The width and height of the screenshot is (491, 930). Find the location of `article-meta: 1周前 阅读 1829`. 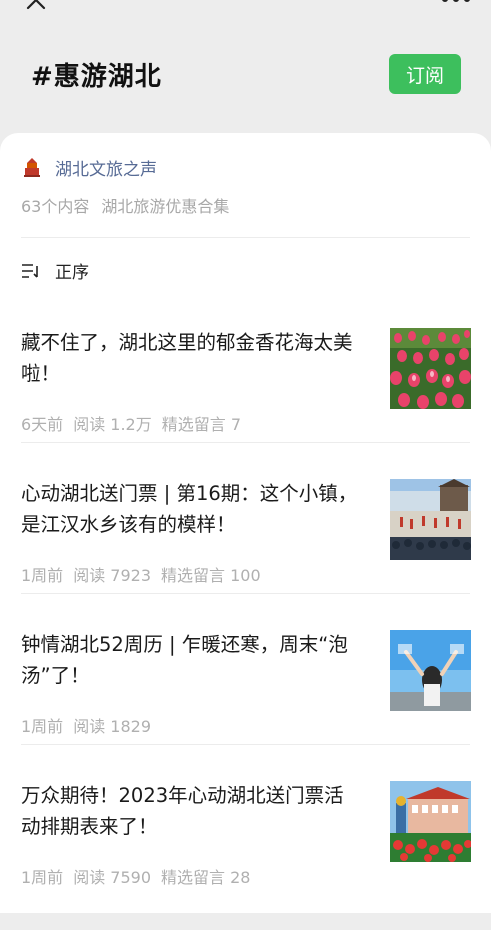

article-meta: 1周前 阅读 1829 is located at coordinates (91, 725).